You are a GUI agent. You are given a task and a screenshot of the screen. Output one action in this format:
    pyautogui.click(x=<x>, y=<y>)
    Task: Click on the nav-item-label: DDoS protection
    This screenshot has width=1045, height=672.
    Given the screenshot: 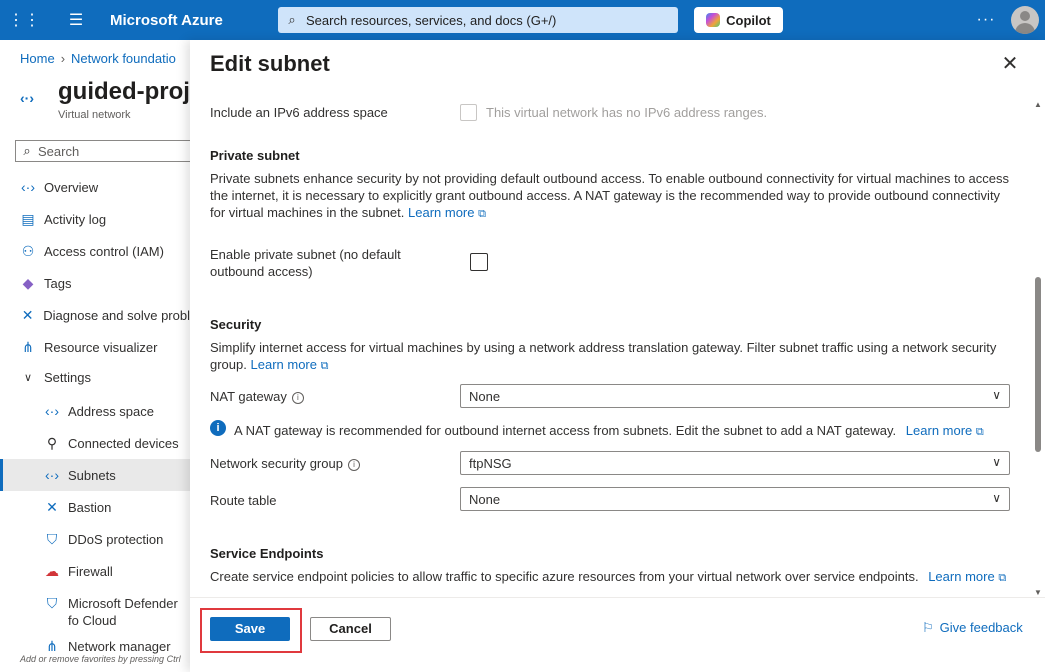 What is the action you would take?
    pyautogui.click(x=116, y=539)
    